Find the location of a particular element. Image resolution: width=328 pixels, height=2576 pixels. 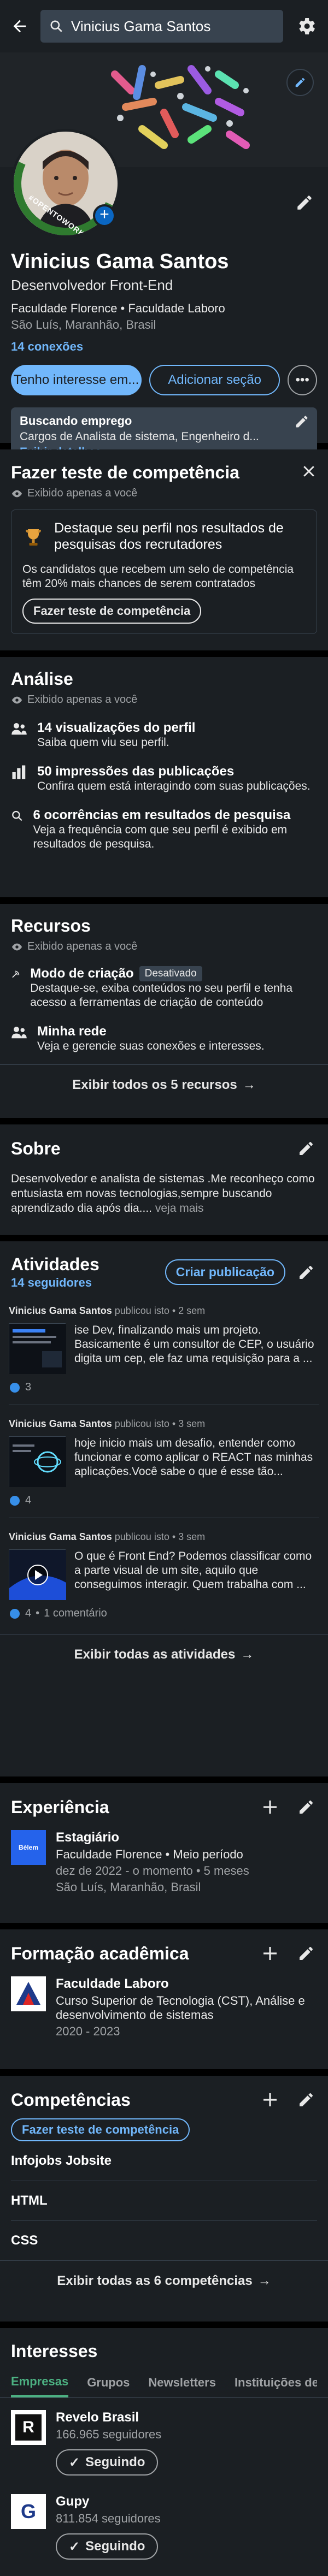

about-see-more-link: veja mais is located at coordinates (179, 1209).